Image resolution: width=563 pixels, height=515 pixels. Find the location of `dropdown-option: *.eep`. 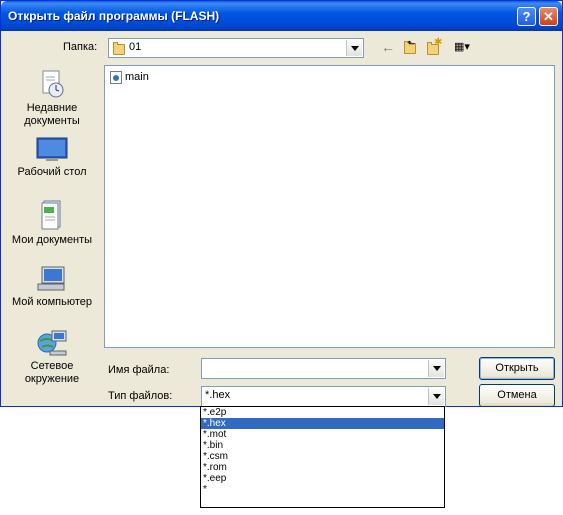

dropdown-option: *.eep is located at coordinates (322, 478).